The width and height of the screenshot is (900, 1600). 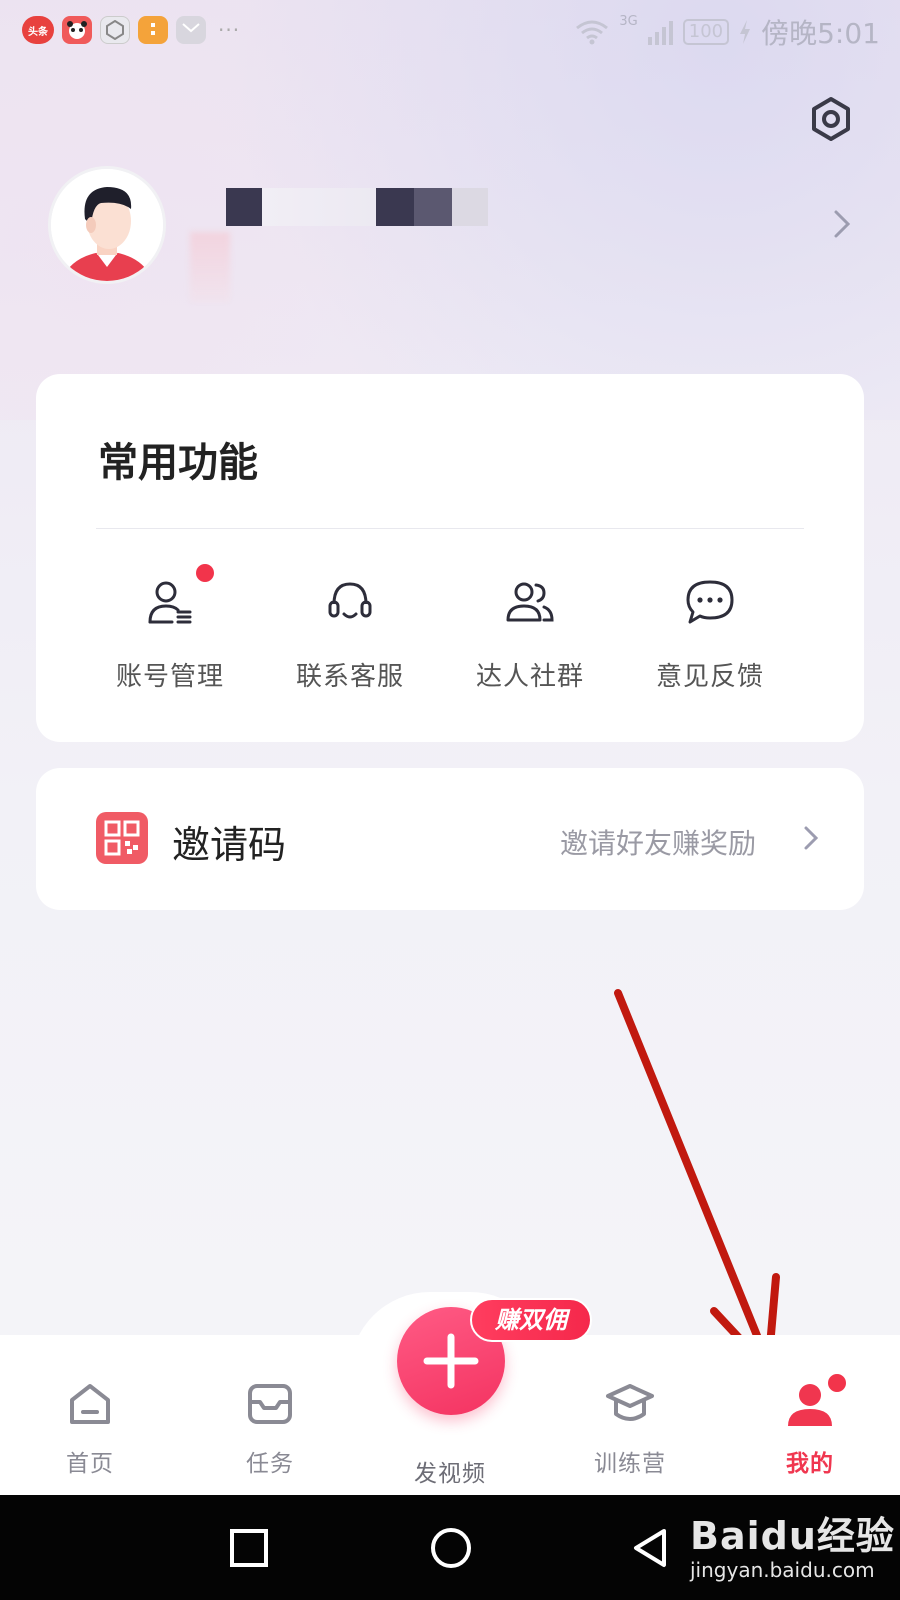 I want to click on divider, so click(x=450, y=528).